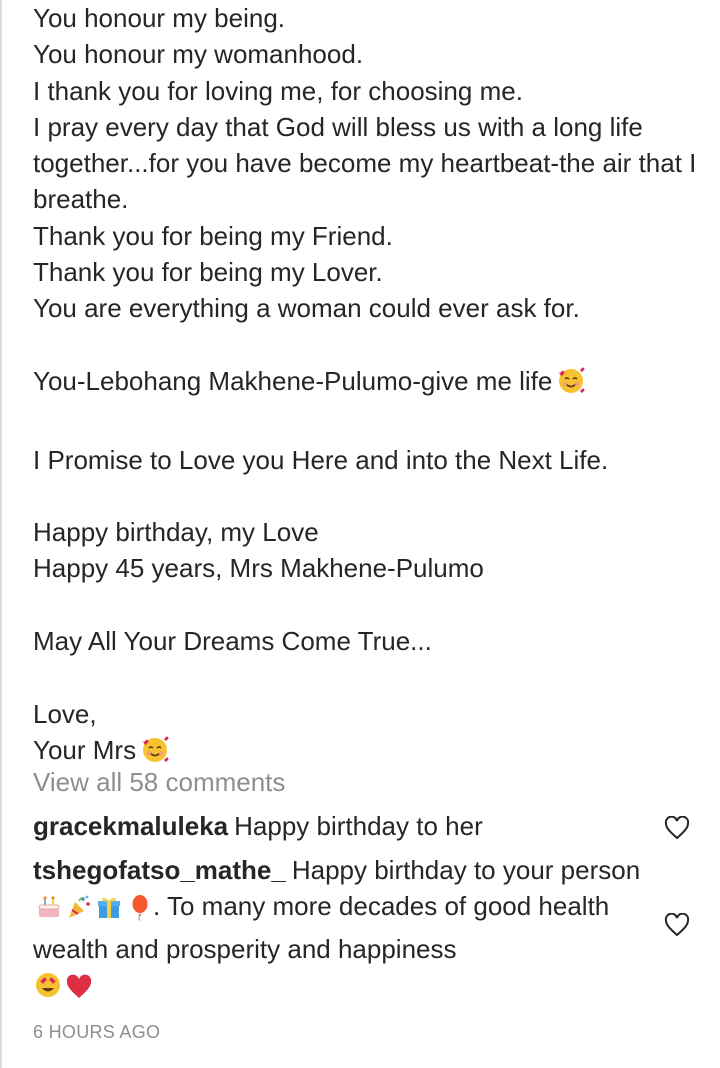  What do you see at coordinates (49, 911) in the screenshot?
I see `birthday-cake-icon` at bounding box center [49, 911].